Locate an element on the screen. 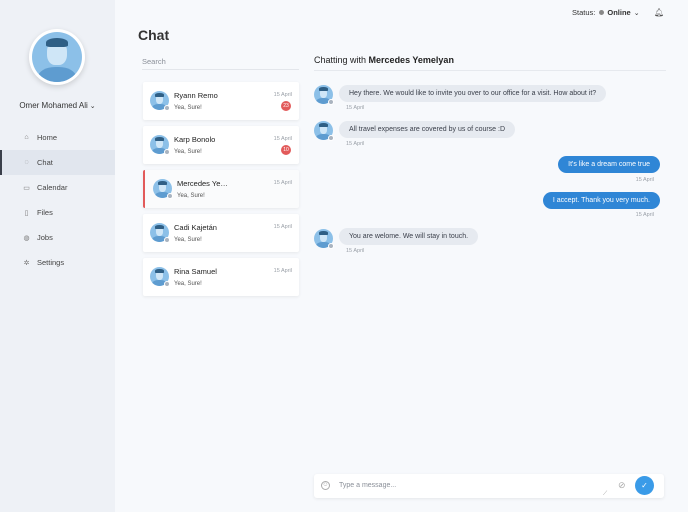 The height and width of the screenshot is (512, 688). home-icon: ⌂ is located at coordinates (26, 137).